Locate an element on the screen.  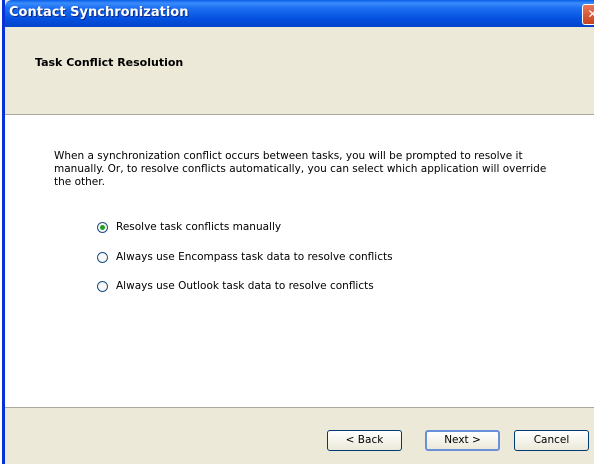
next-button: Next > is located at coordinates (462, 440).